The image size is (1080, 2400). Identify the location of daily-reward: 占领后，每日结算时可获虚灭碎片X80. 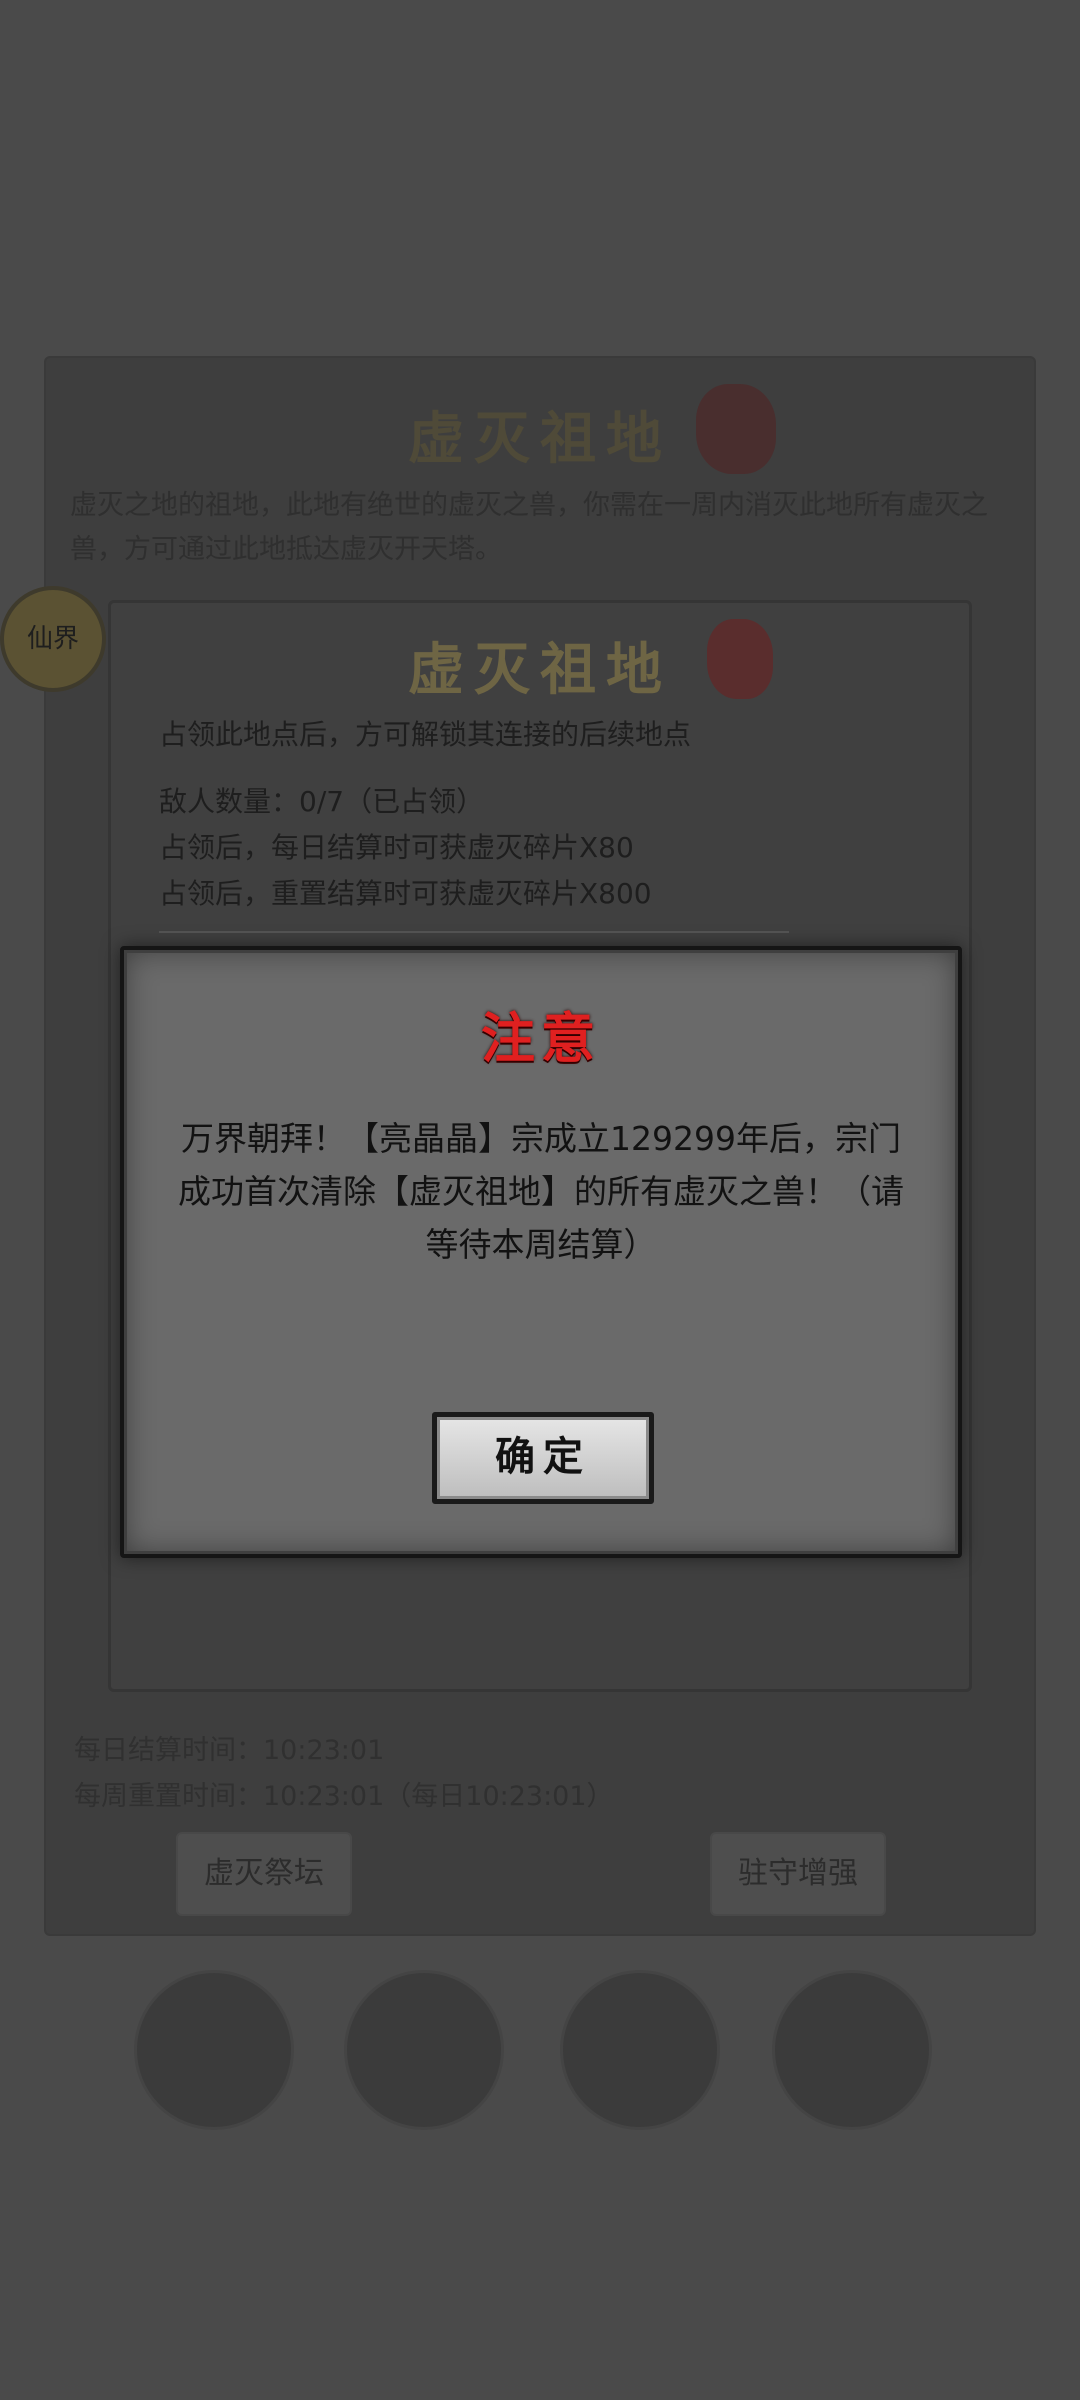
(396, 847).